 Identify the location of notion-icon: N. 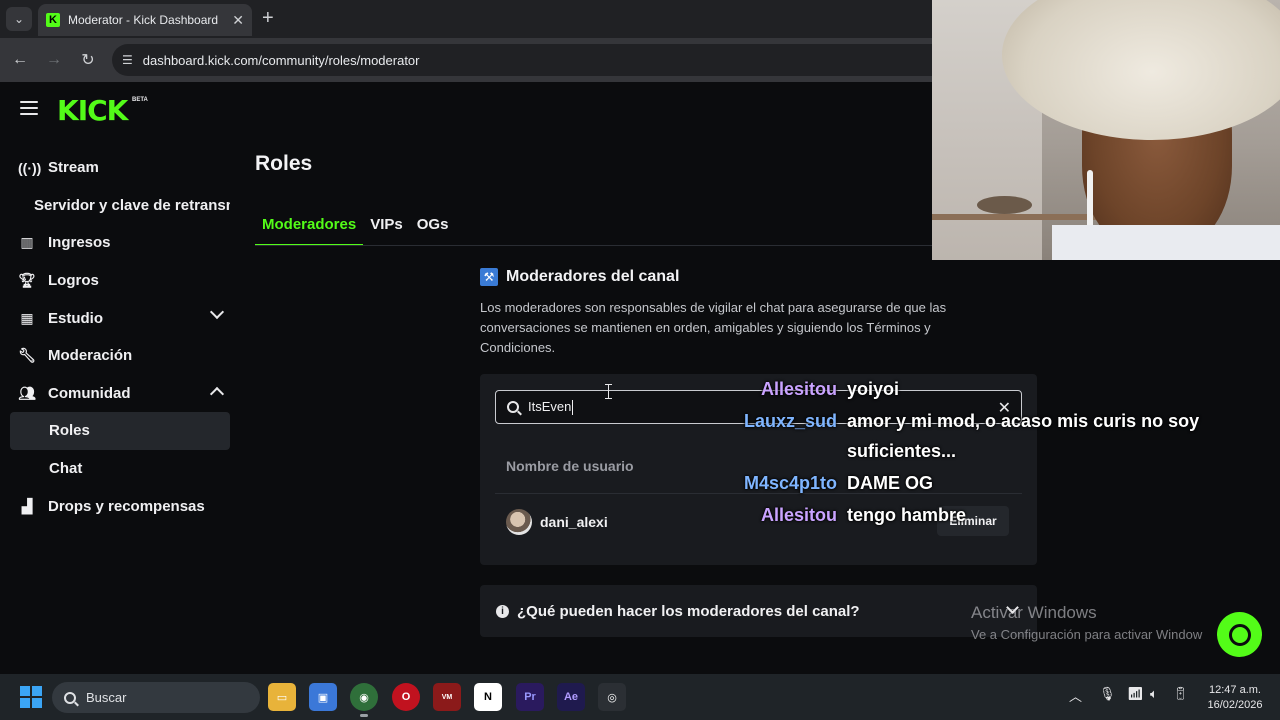
(488, 697).